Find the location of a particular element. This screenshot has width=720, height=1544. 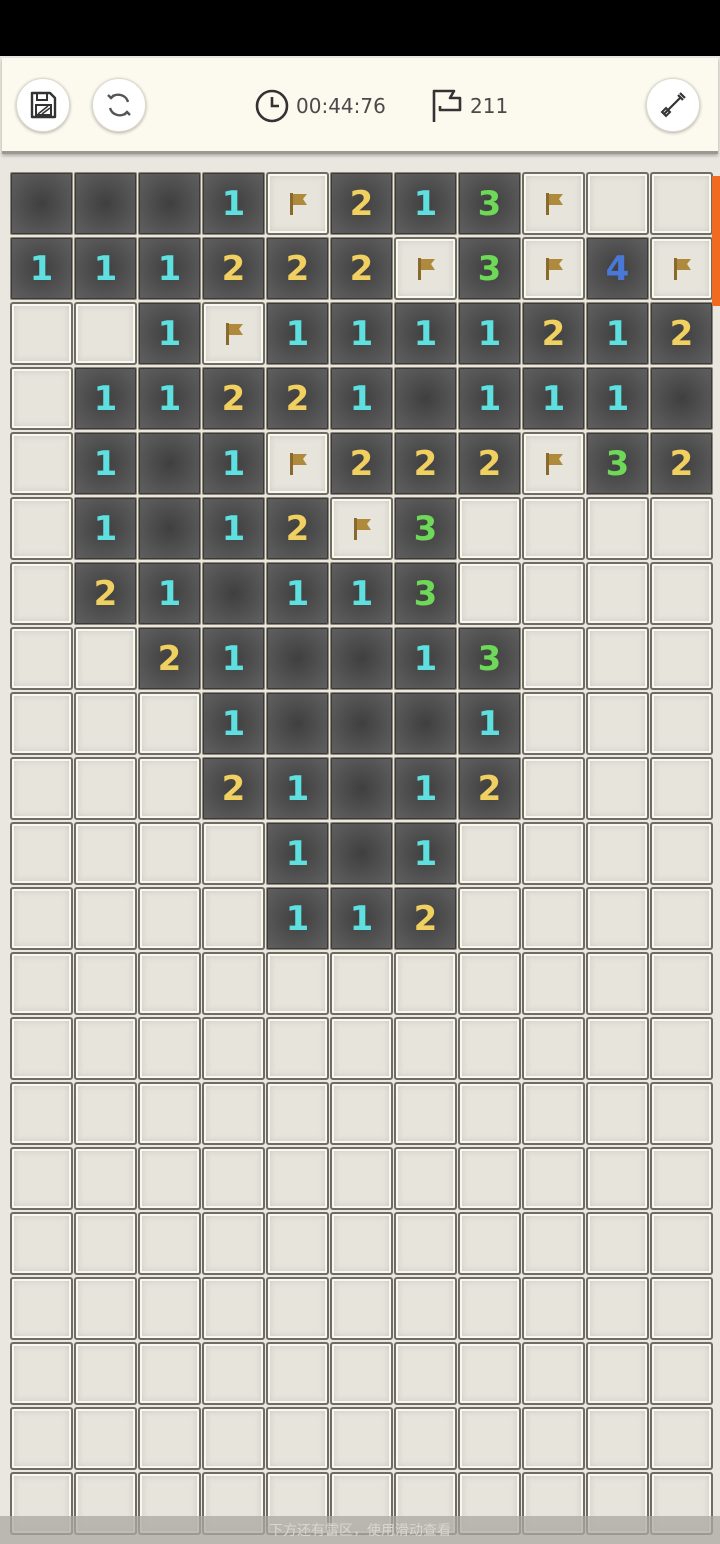

number-cell: 3 is located at coordinates (617, 463).